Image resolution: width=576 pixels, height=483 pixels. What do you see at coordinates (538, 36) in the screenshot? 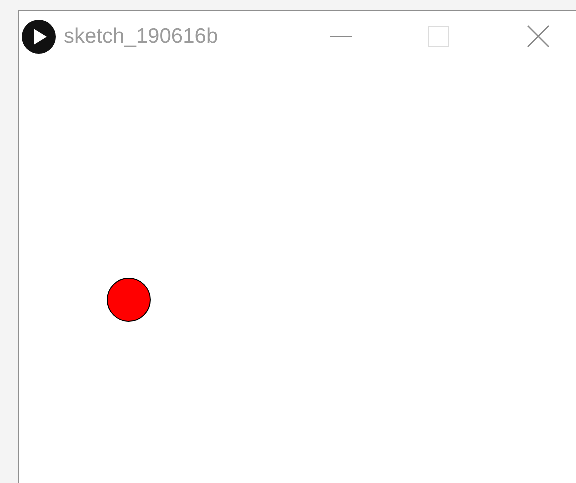
I see `close-icon` at bounding box center [538, 36].